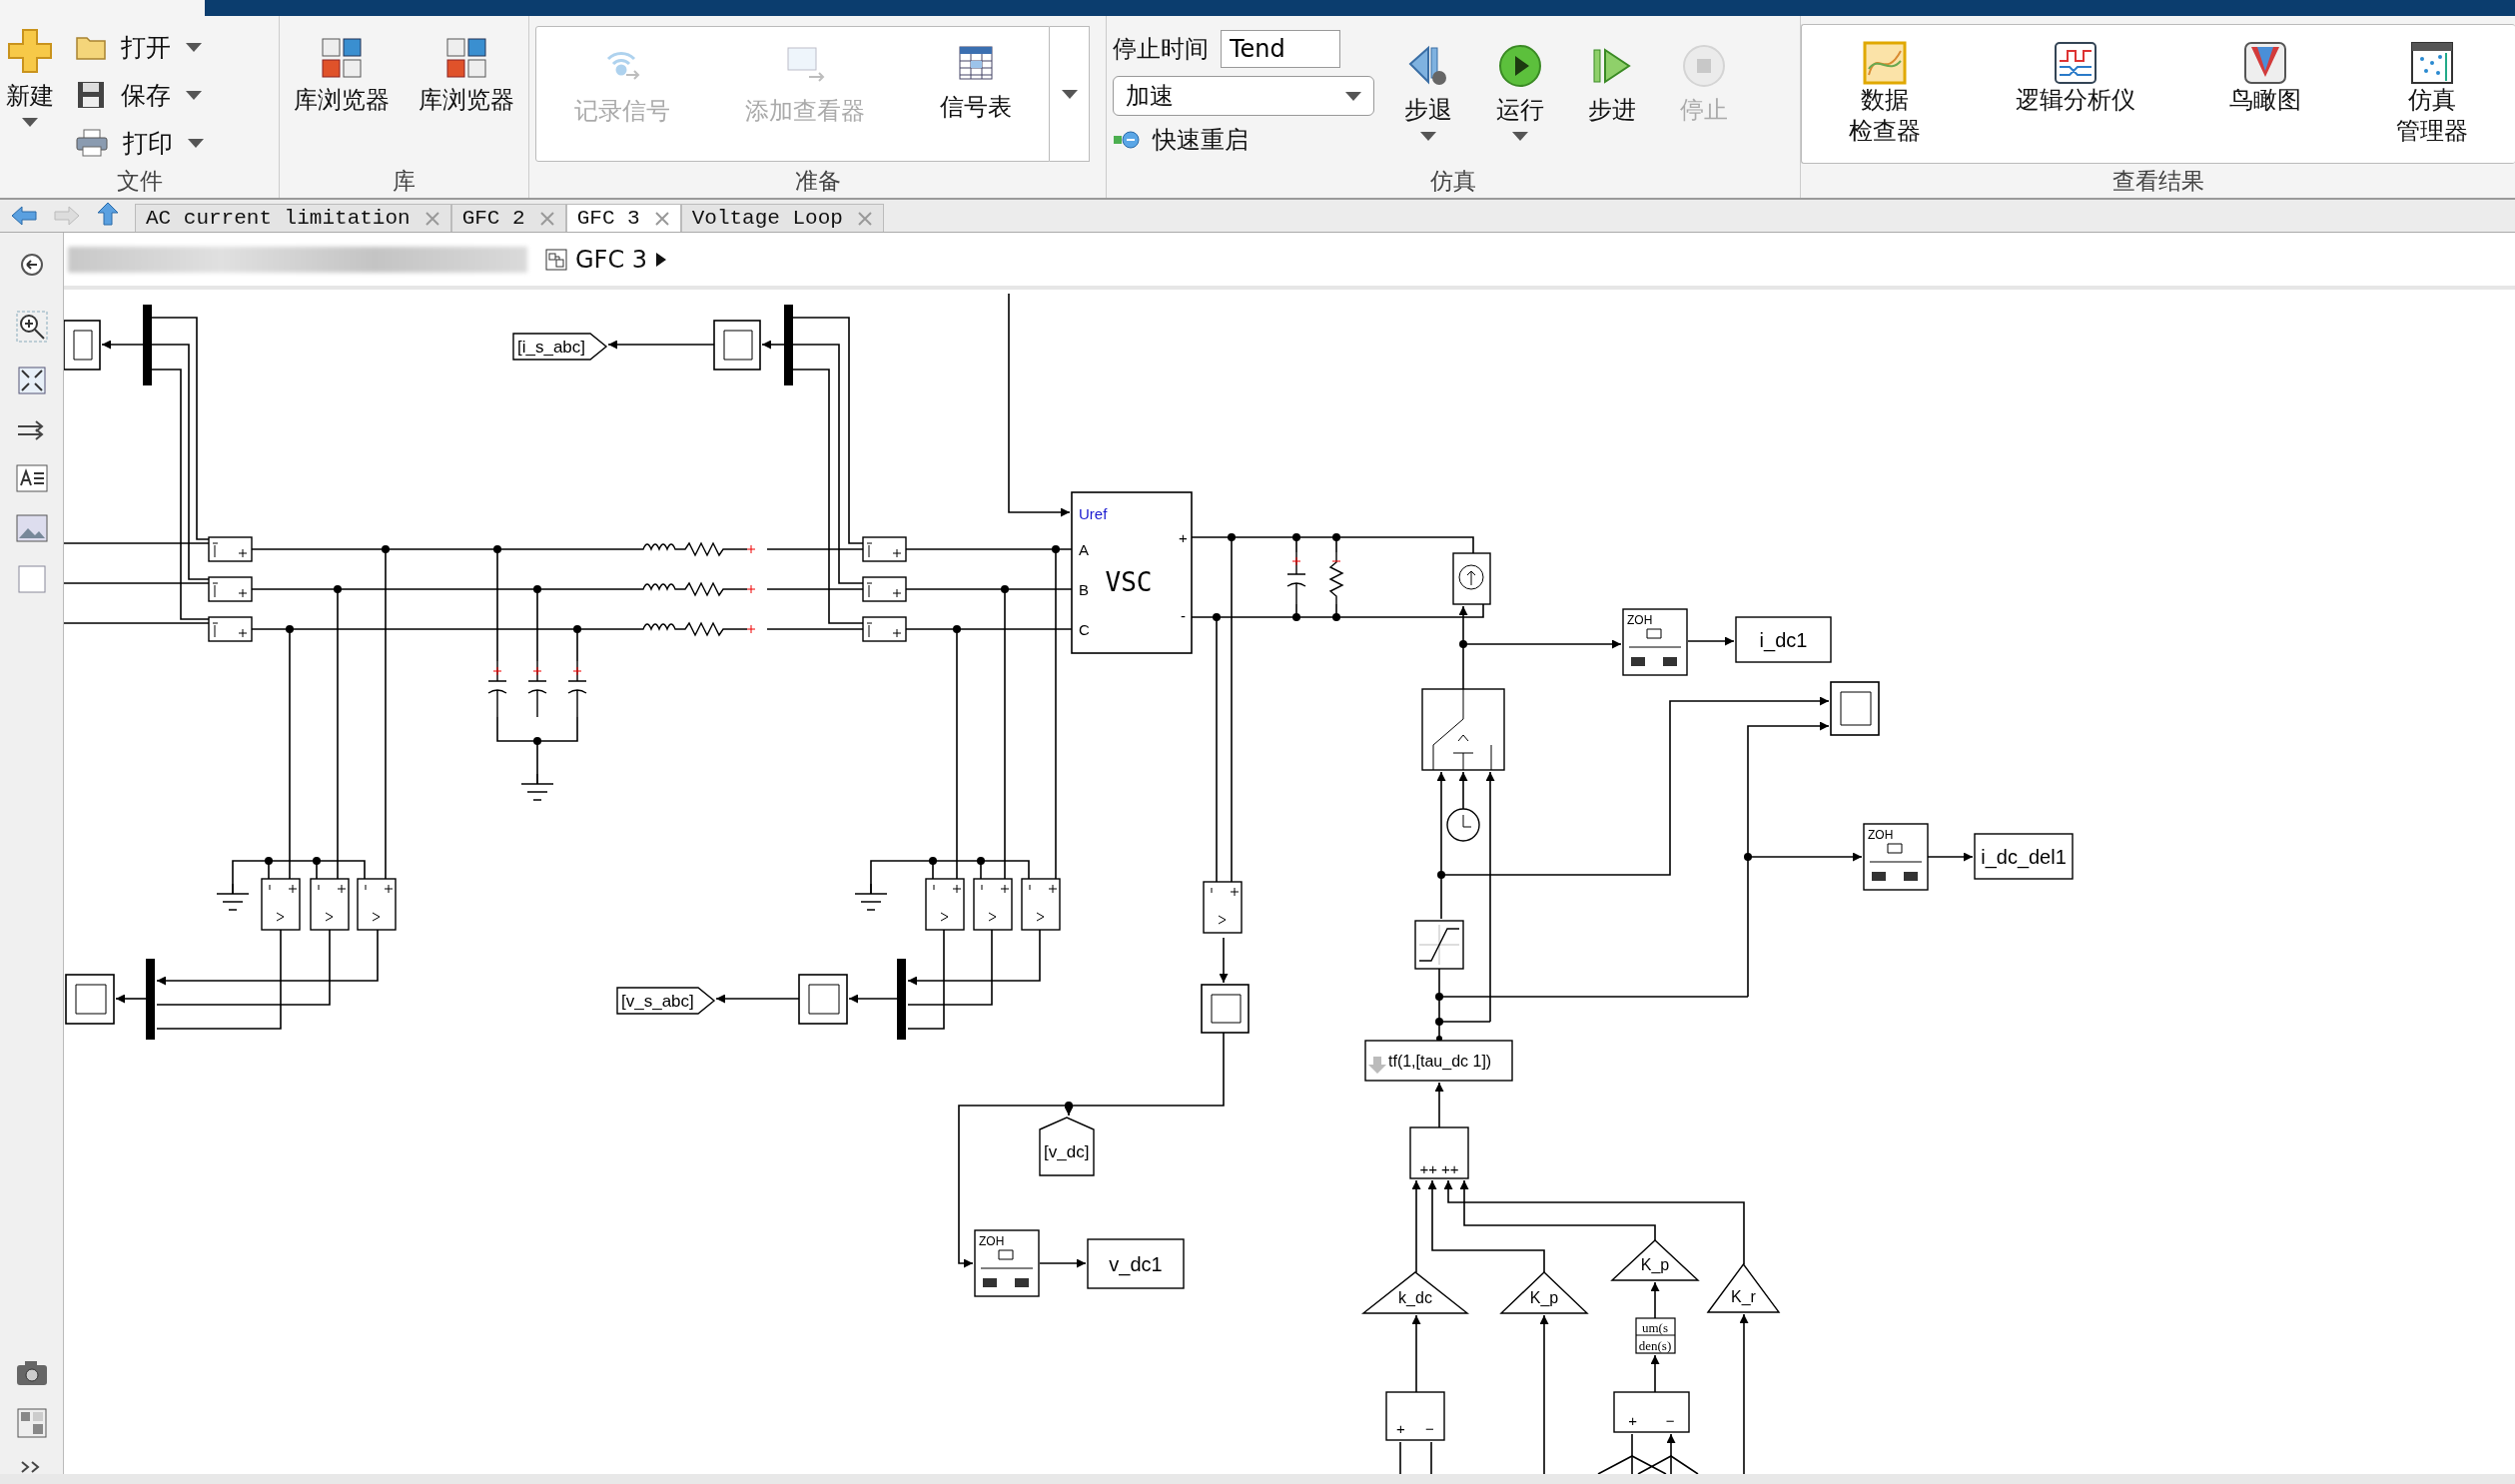 The image size is (2515, 1484). What do you see at coordinates (818, 181) in the screenshot?
I see `section-title: 准备` at bounding box center [818, 181].